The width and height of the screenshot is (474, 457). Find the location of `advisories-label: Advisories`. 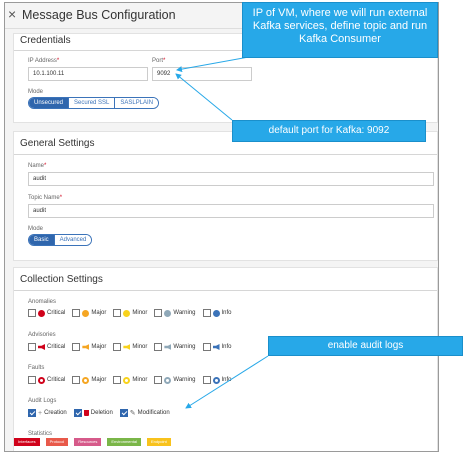

advisories-label: Advisories is located at coordinates (42, 335).